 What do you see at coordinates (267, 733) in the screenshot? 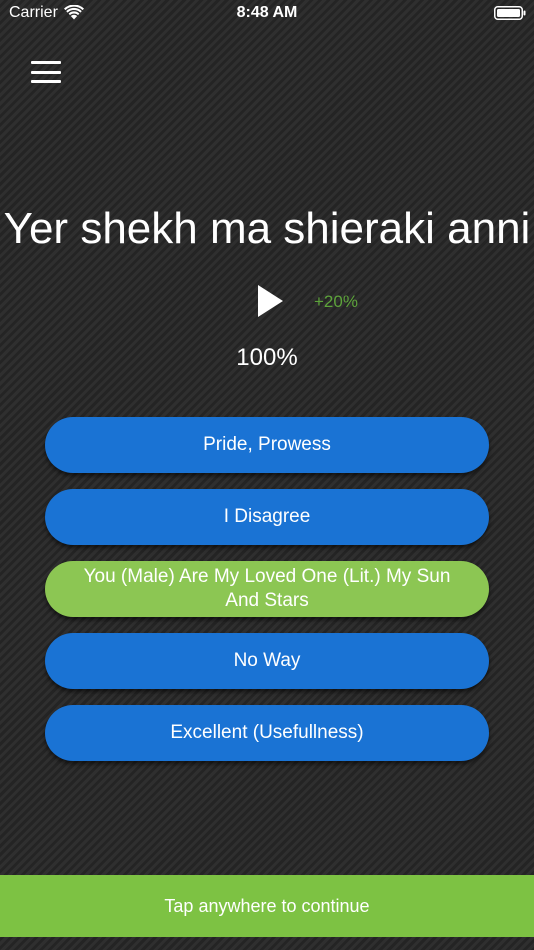
I see `option-button: Excellent (Usefullness)` at bounding box center [267, 733].